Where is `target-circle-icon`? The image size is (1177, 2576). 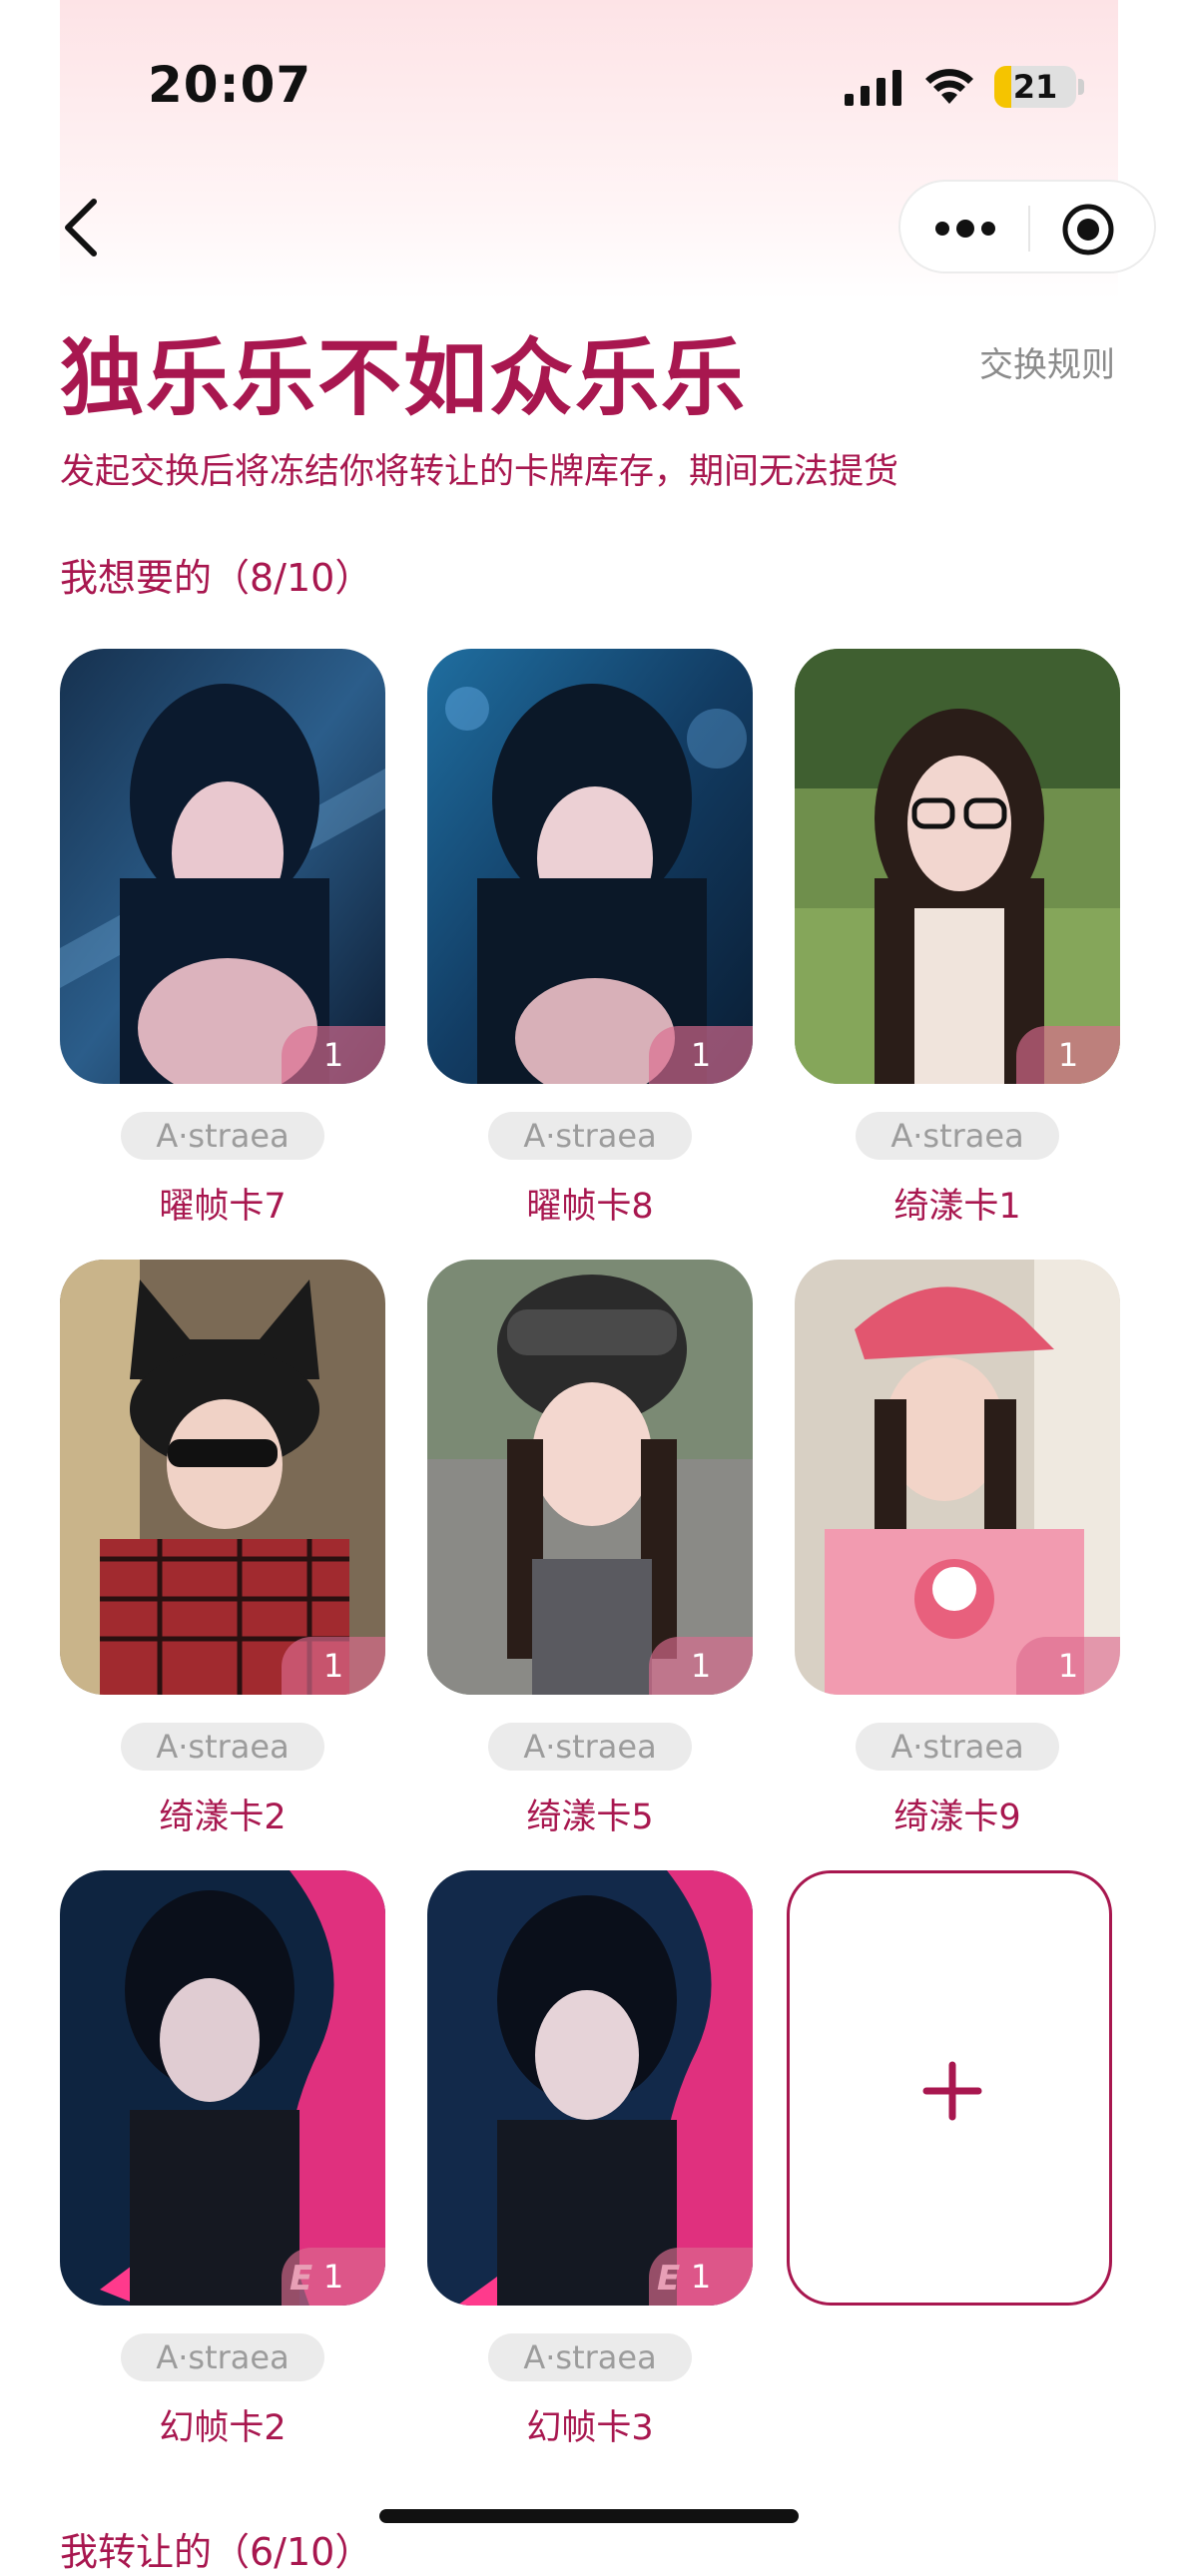
target-circle-icon is located at coordinates (1088, 230).